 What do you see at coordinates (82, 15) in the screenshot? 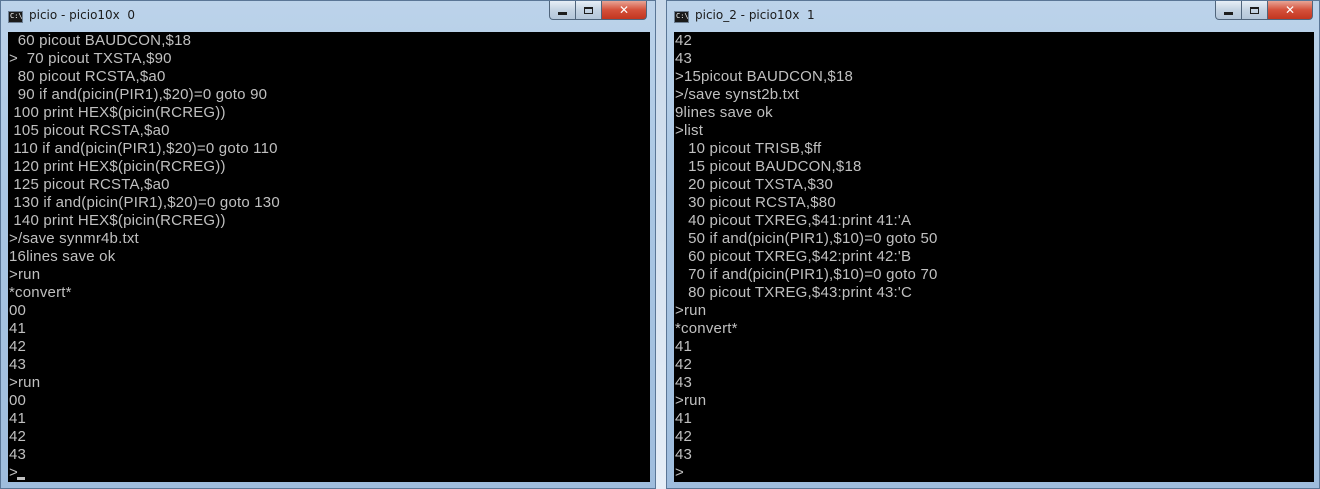
I see `window-title: picio - picio10x 0` at bounding box center [82, 15].